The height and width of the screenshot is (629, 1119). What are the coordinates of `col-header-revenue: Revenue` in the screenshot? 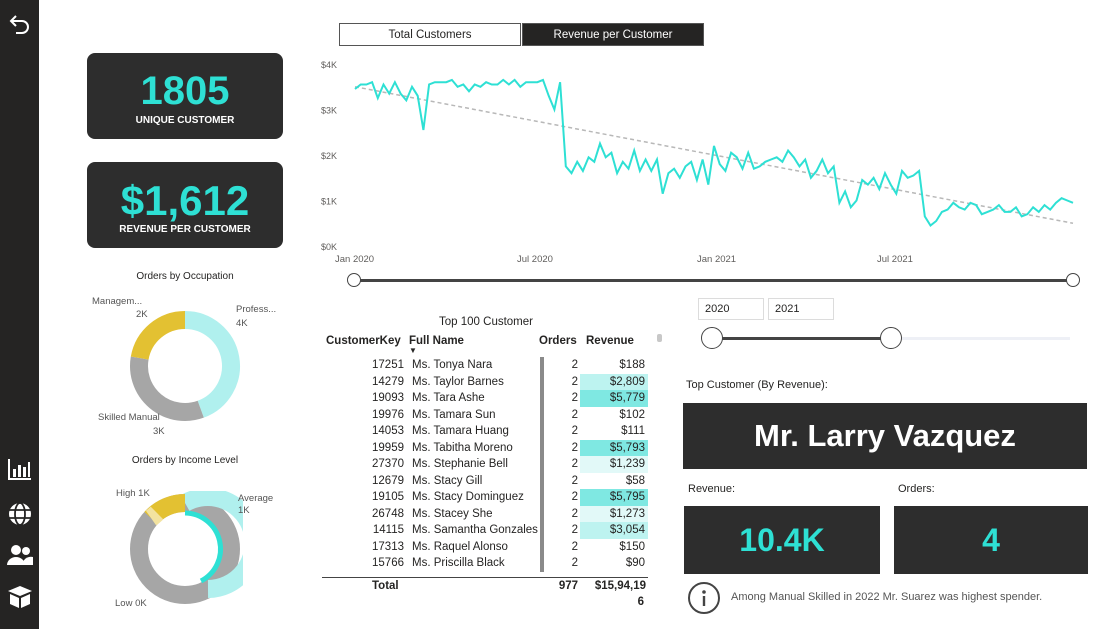 It's located at (610, 341).